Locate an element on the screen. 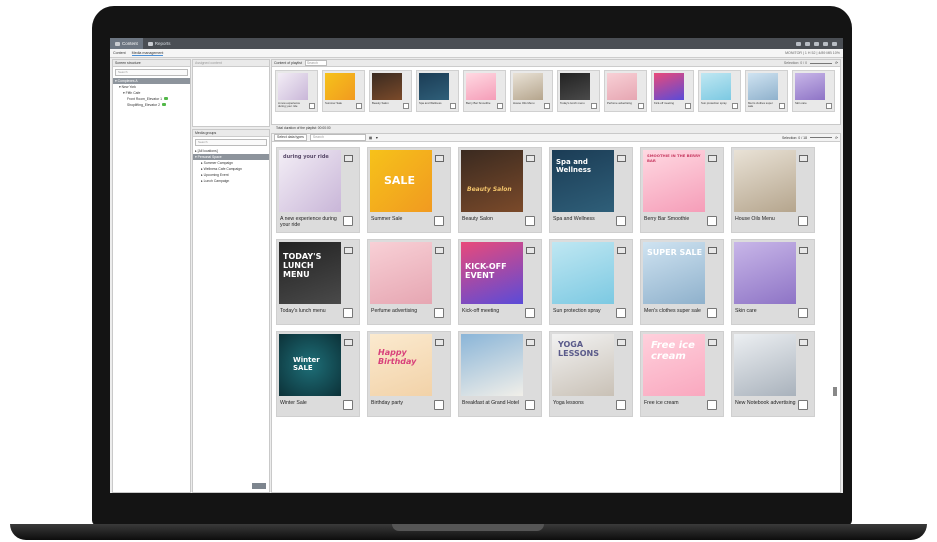 Image resolution: width=937 pixels, height=542 pixels. playlist-item: House Oils Menu is located at coordinates (531, 91).